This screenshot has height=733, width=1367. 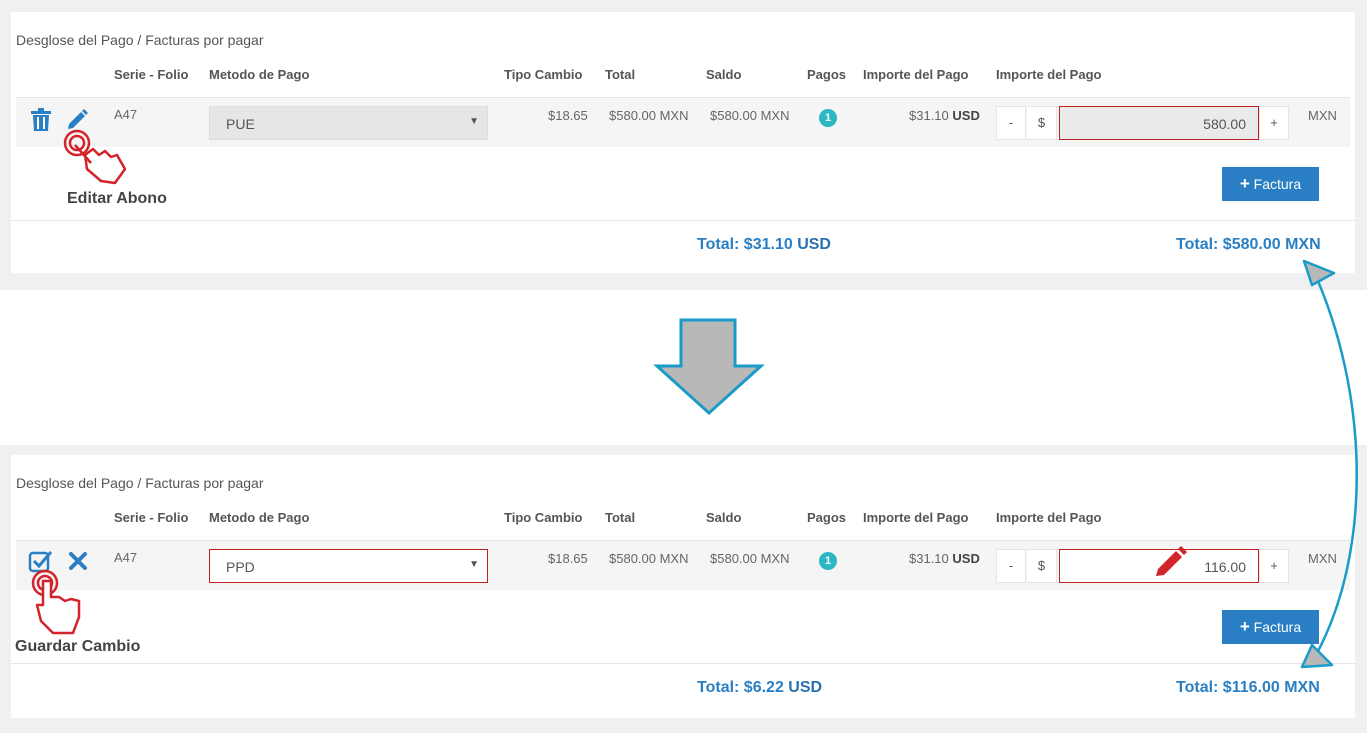 What do you see at coordinates (78, 561) in the screenshot?
I see `close-x-icon` at bounding box center [78, 561].